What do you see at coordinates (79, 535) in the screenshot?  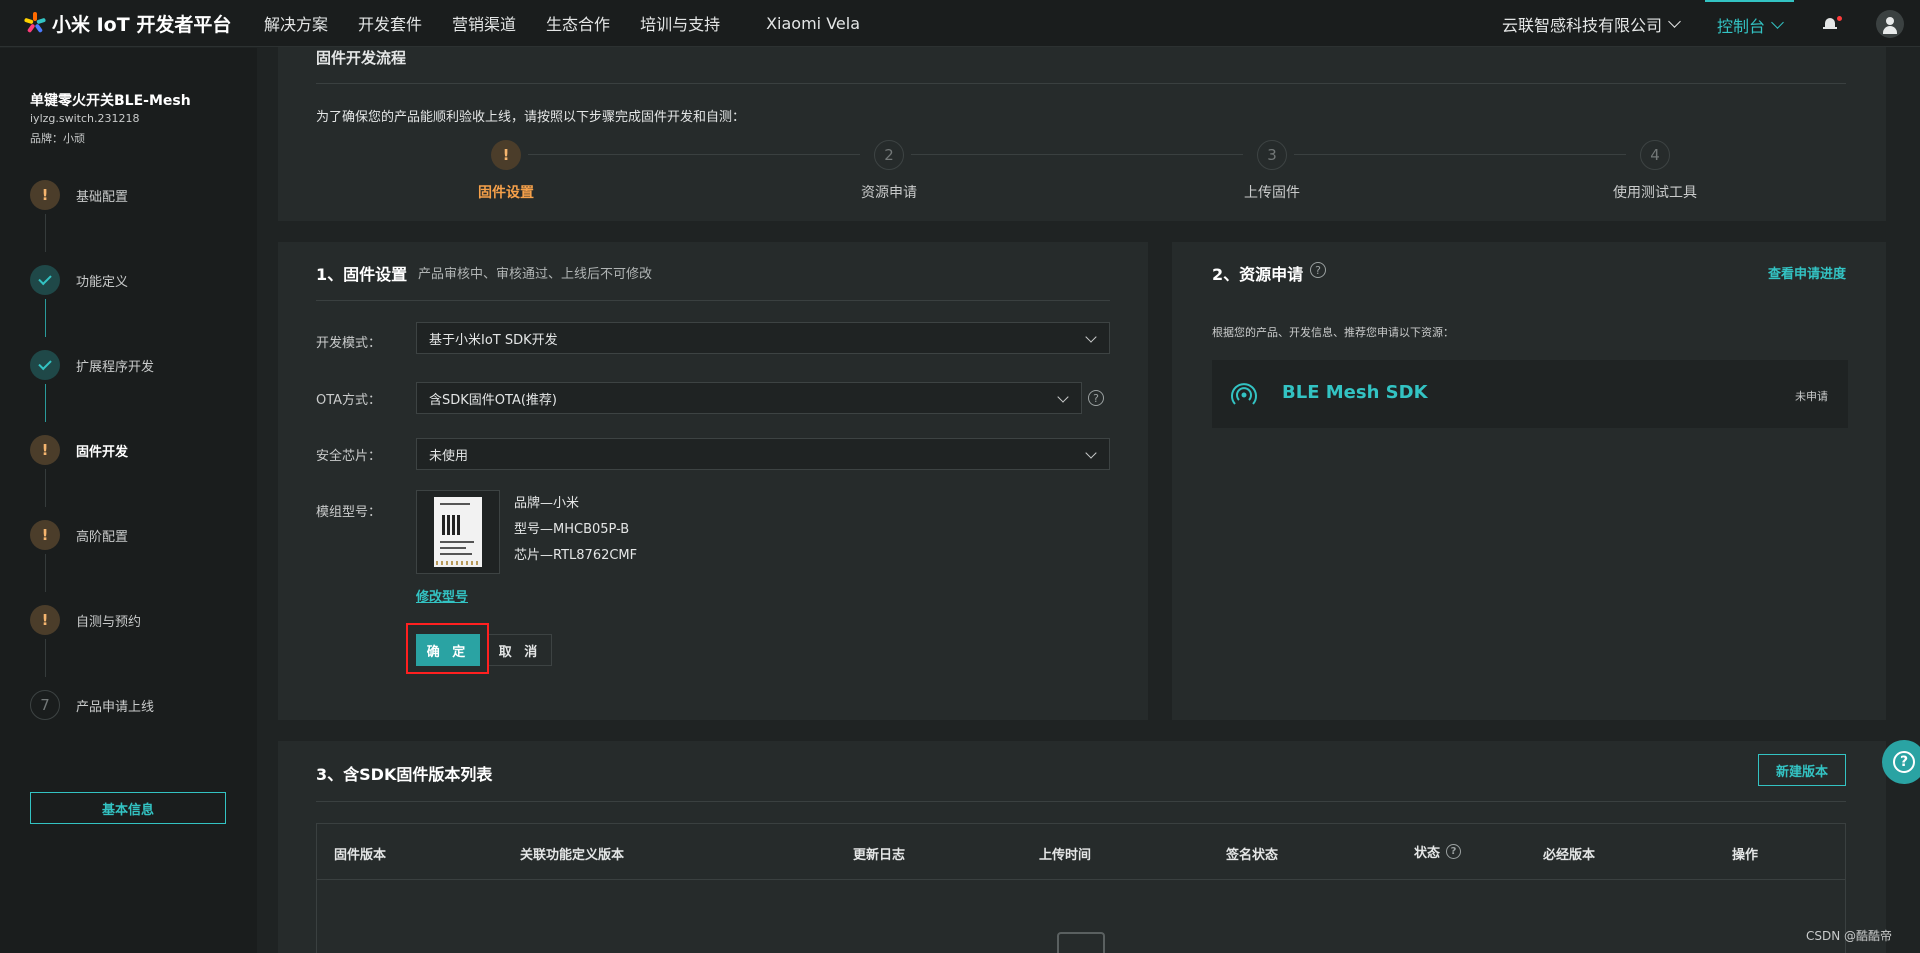 I see `sidebar-step-advanced-config: ! 高阶配置` at bounding box center [79, 535].